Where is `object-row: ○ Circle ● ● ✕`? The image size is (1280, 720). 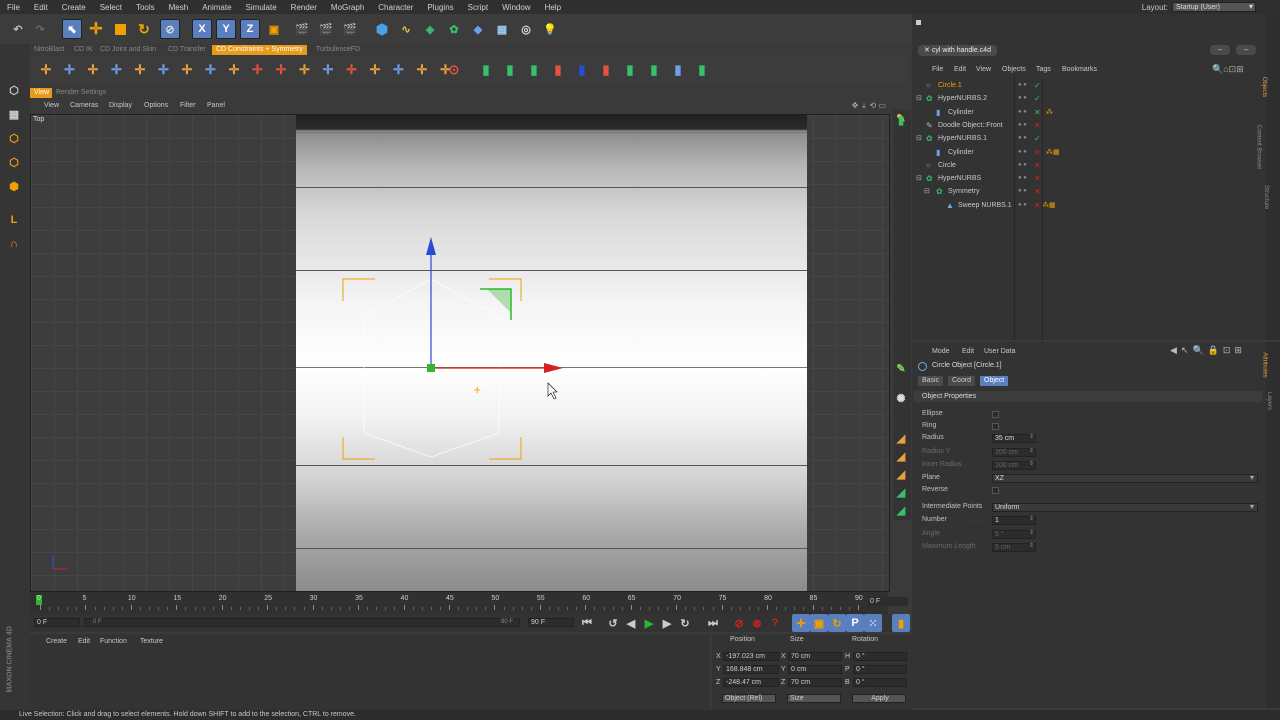
object-row: ○ Circle ● ● ✕ is located at coordinates (1088, 165).